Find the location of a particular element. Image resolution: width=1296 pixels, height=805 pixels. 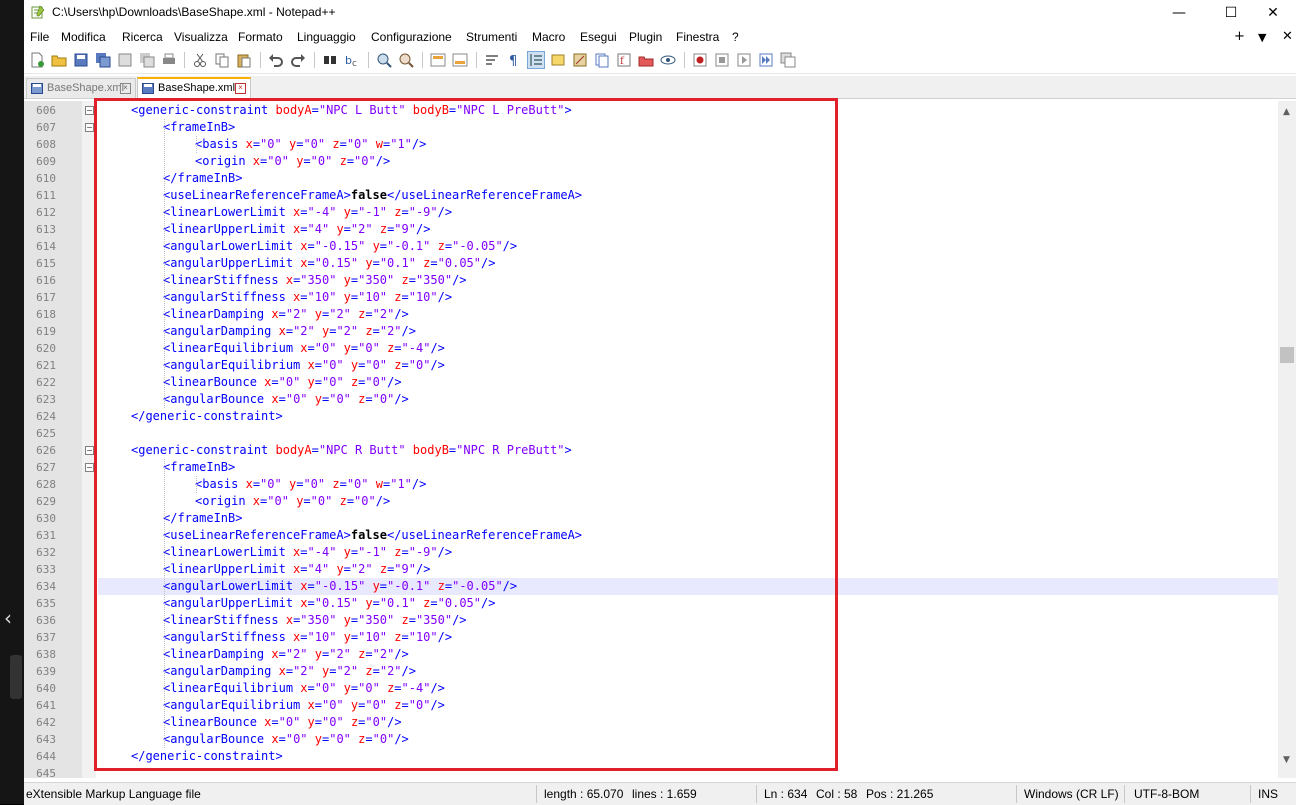

fold-margin is located at coordinates (89, 439).